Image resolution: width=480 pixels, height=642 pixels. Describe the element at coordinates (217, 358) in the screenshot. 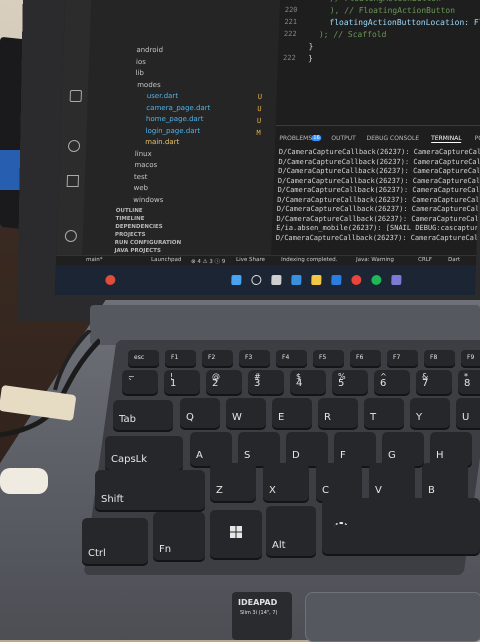

I see `key-f2: F2` at that location.